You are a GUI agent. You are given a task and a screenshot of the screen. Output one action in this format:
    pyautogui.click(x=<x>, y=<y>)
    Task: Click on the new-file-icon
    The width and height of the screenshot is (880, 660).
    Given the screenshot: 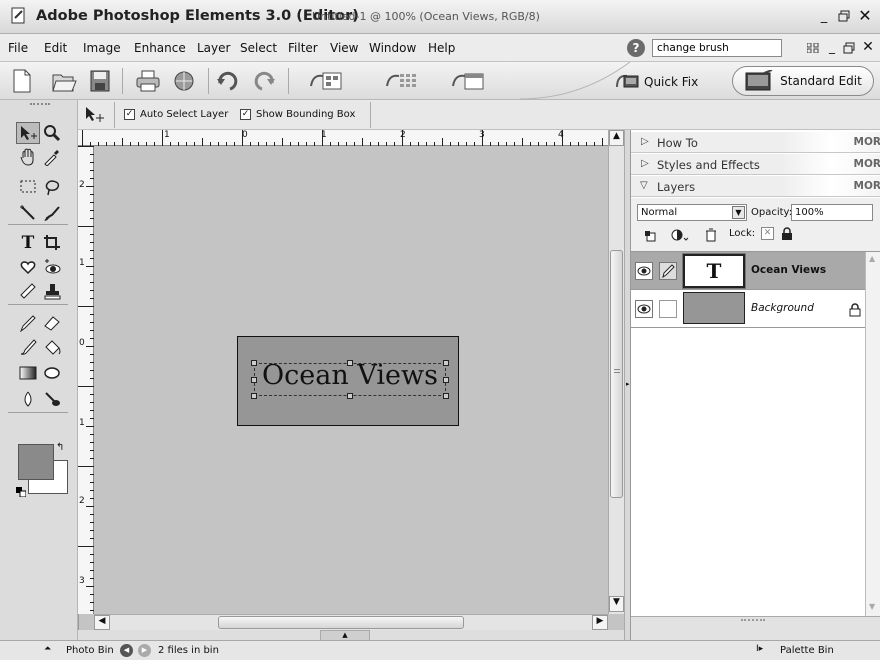 What is the action you would take?
    pyautogui.click(x=22, y=81)
    